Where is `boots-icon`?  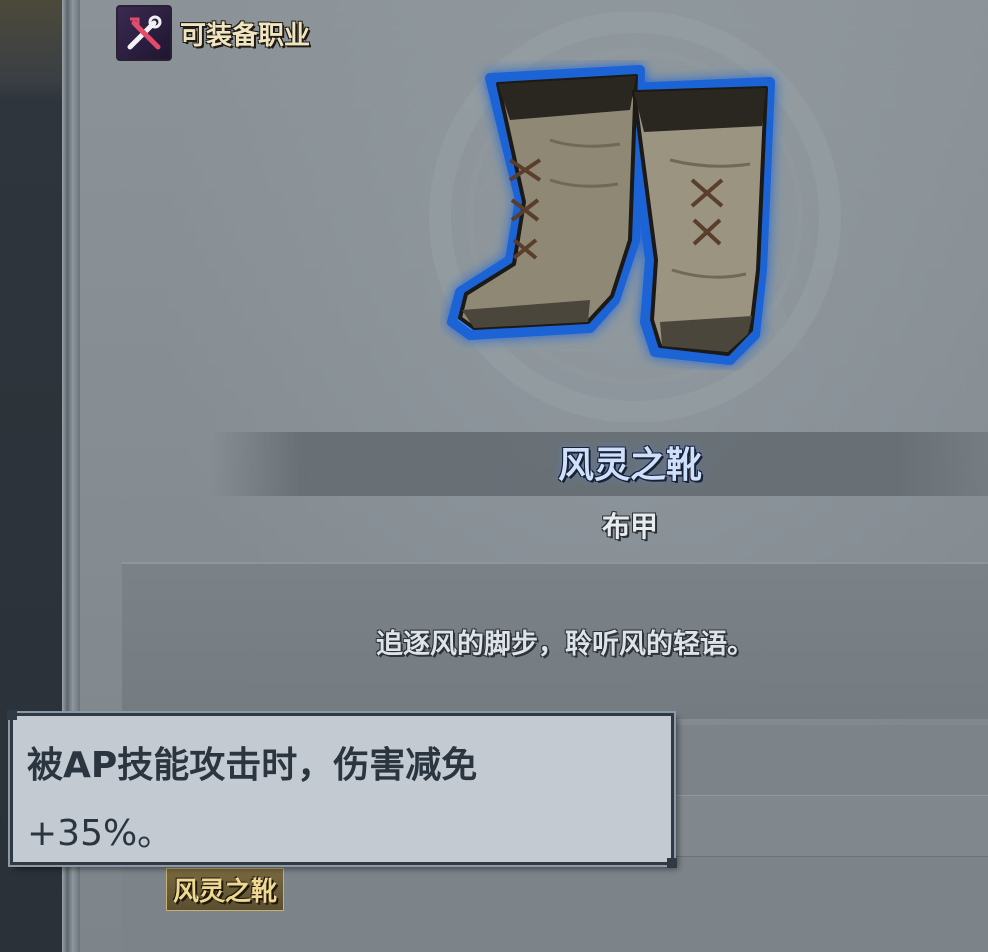 boots-icon is located at coordinates (611, 215).